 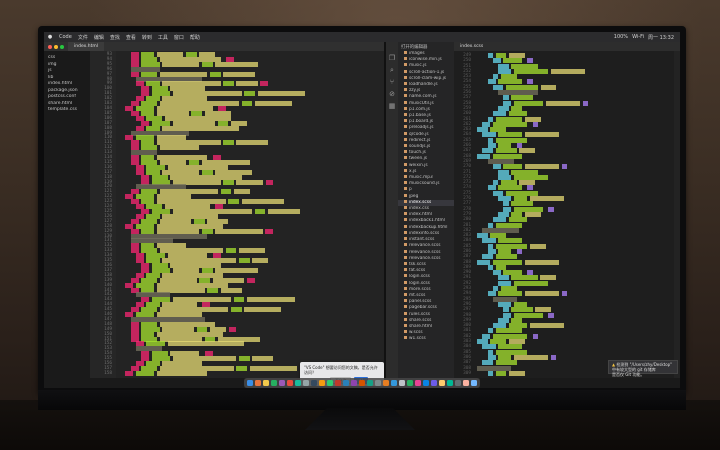 I want to click on explorer-file-label: login.scss, so click(x=419, y=283).